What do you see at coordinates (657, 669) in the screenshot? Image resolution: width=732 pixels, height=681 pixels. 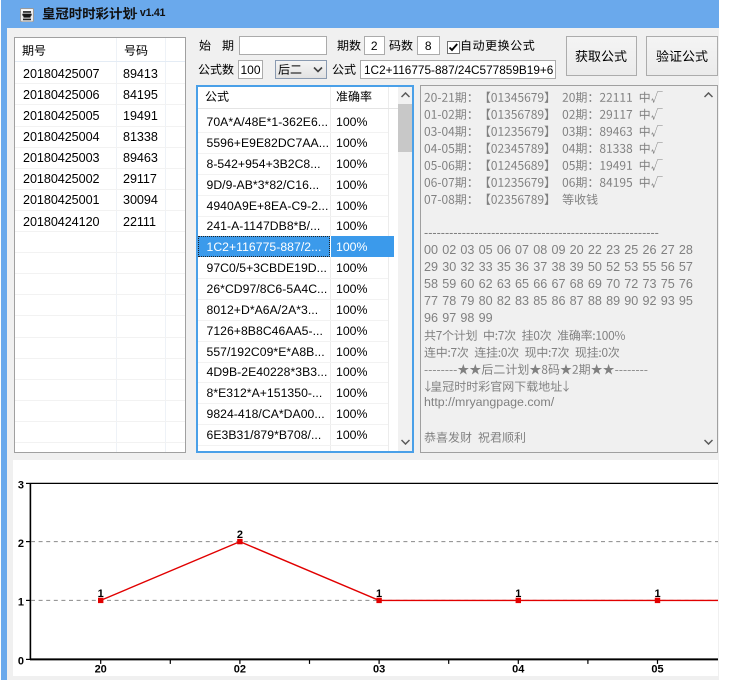 I see `svg-text: 05` at bounding box center [657, 669].